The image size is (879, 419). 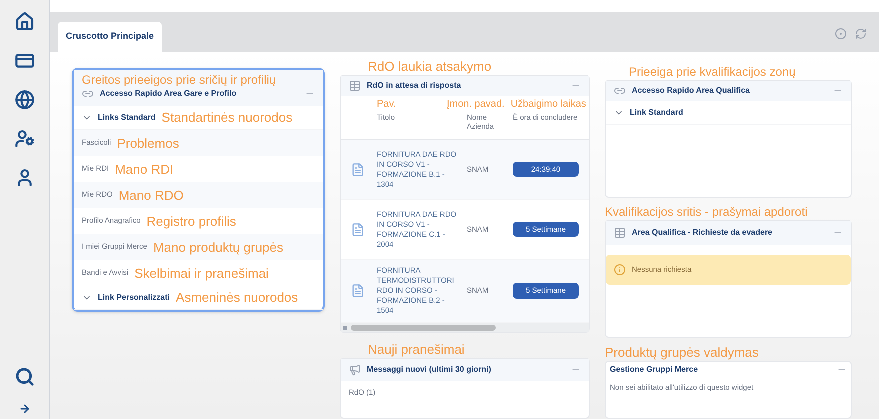 What do you see at coordinates (657, 112) in the screenshot?
I see `section-header: Link Standard` at bounding box center [657, 112].